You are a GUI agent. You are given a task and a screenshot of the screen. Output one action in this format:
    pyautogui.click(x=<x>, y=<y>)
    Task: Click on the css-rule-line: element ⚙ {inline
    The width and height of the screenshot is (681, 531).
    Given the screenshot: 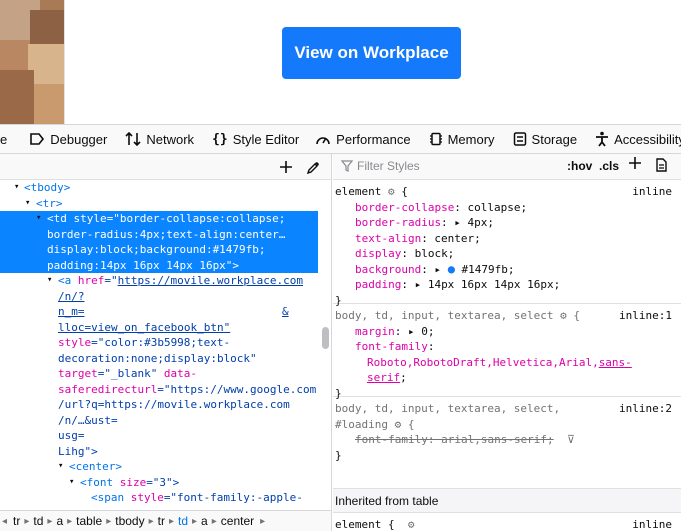 What is the action you would take?
    pyautogui.click(x=507, y=192)
    